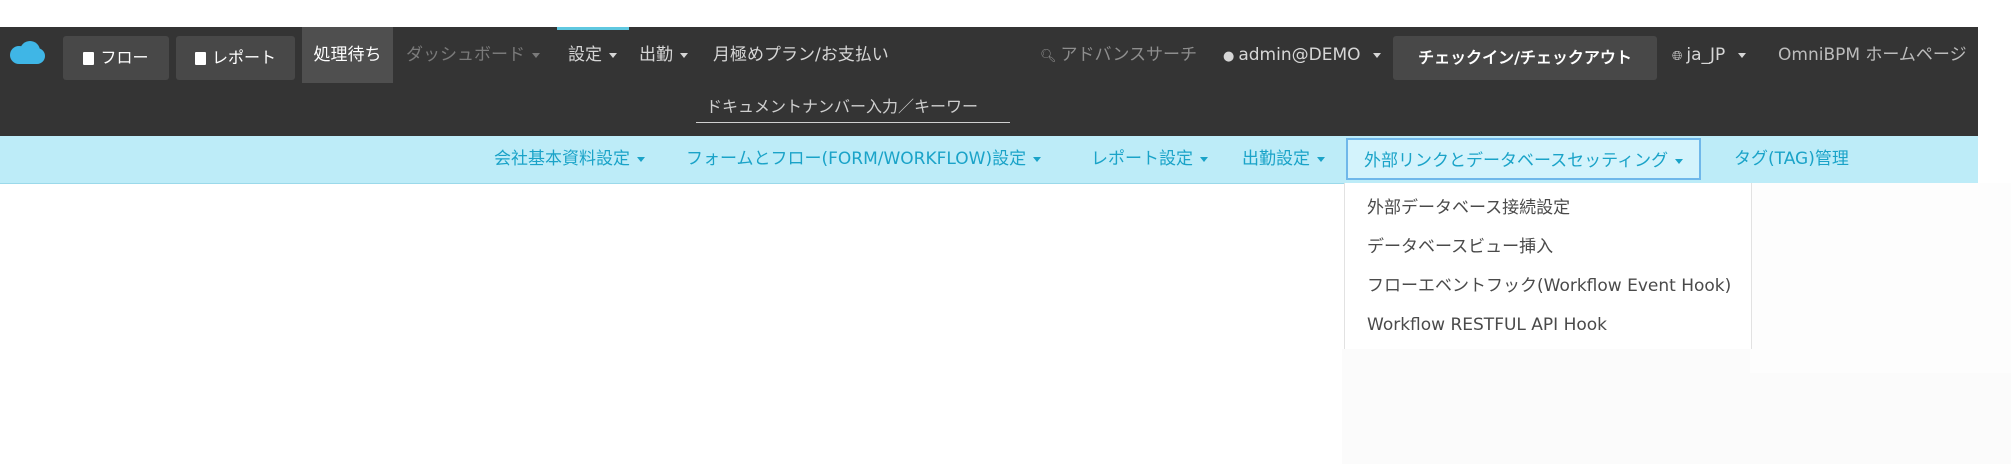  I want to click on subnav-report-settings: レポート設定, so click(1149, 159).